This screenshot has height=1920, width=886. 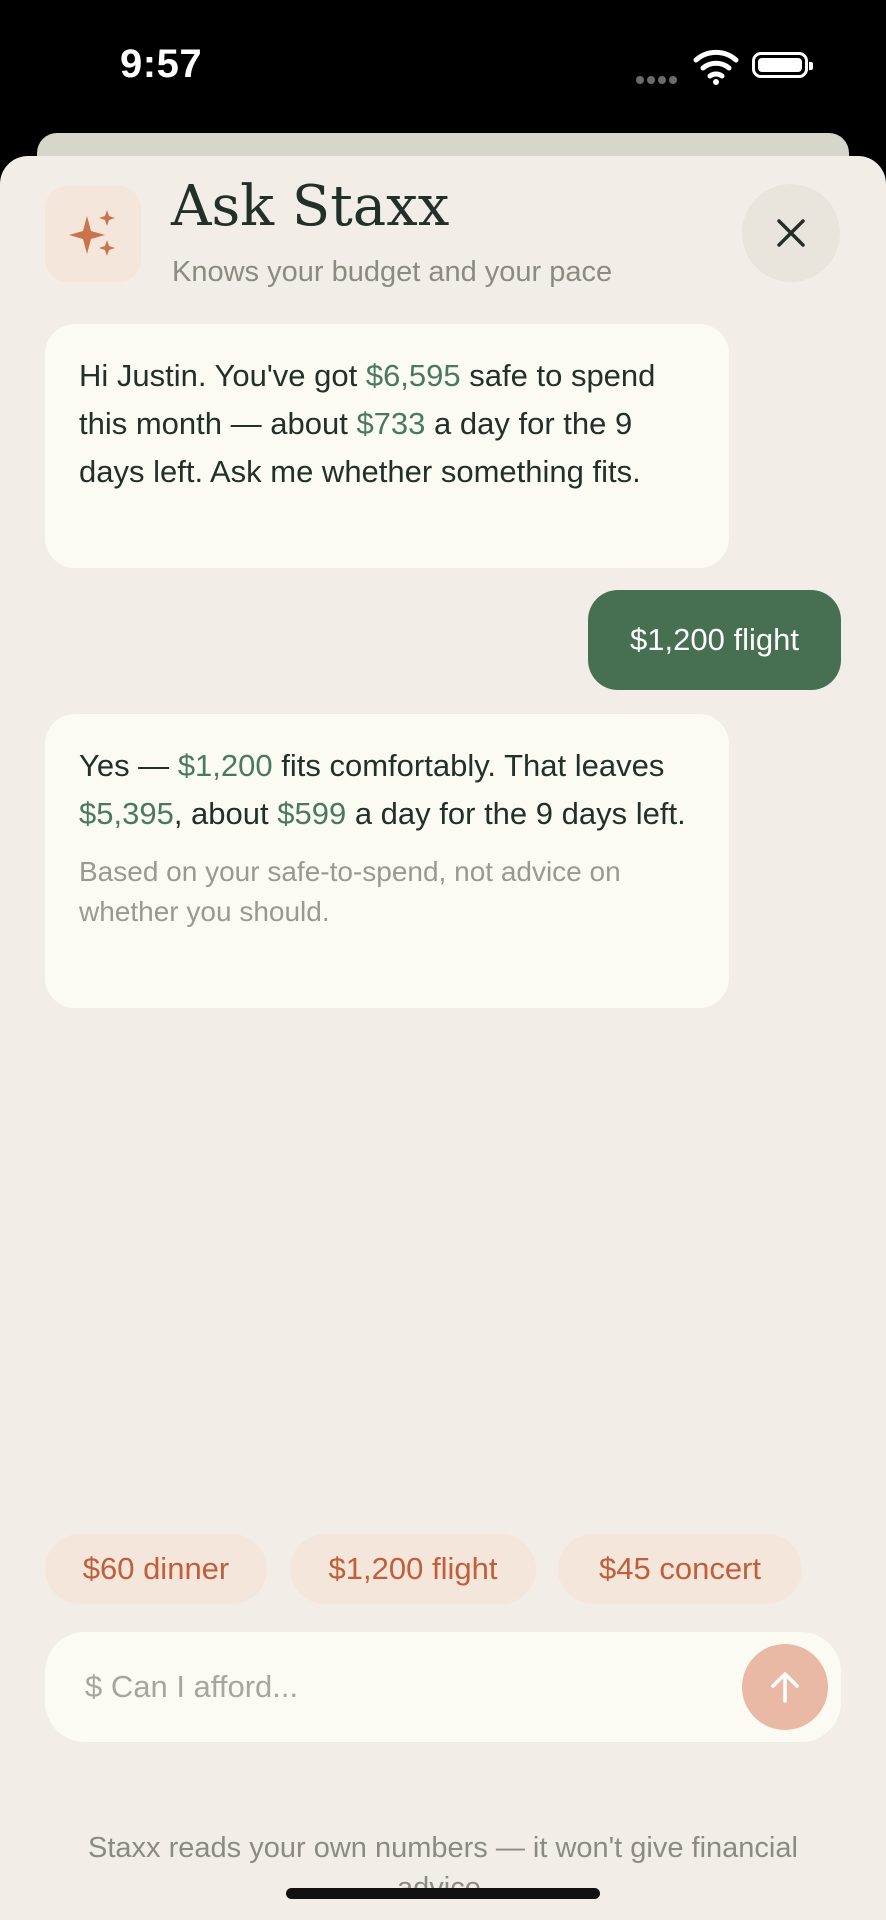 I want to click on money-value: $733, so click(x=391, y=423).